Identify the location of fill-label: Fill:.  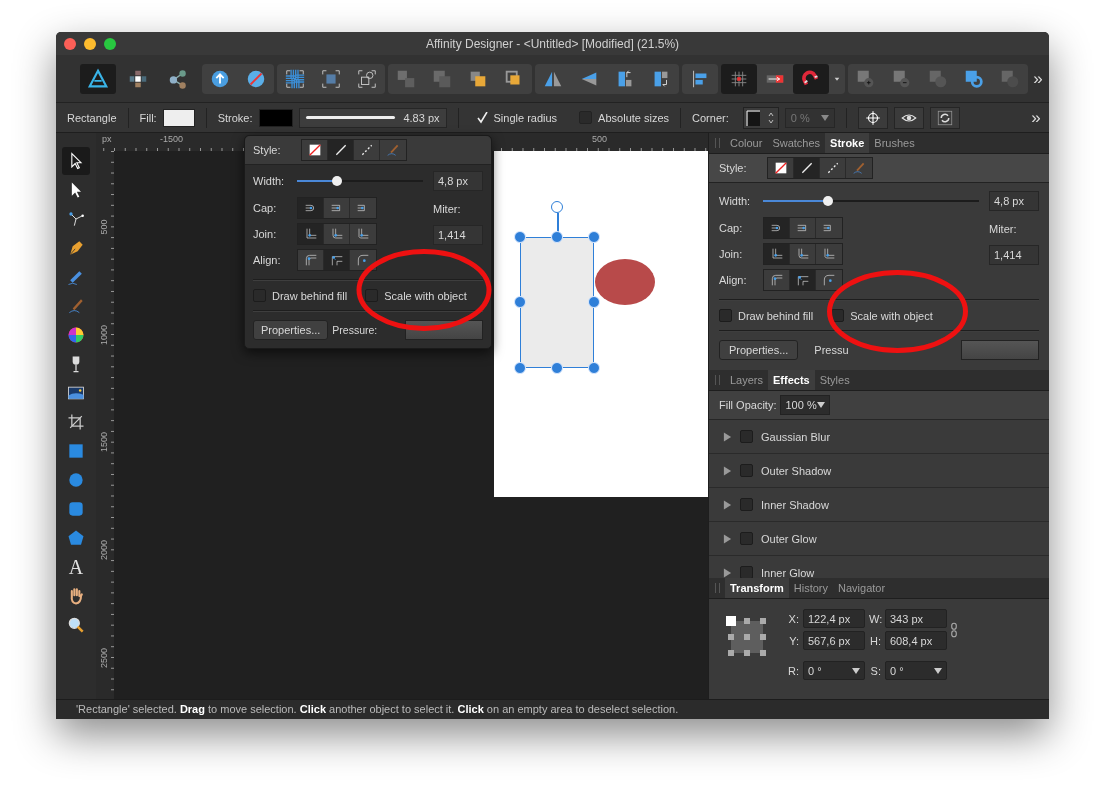
(148, 117).